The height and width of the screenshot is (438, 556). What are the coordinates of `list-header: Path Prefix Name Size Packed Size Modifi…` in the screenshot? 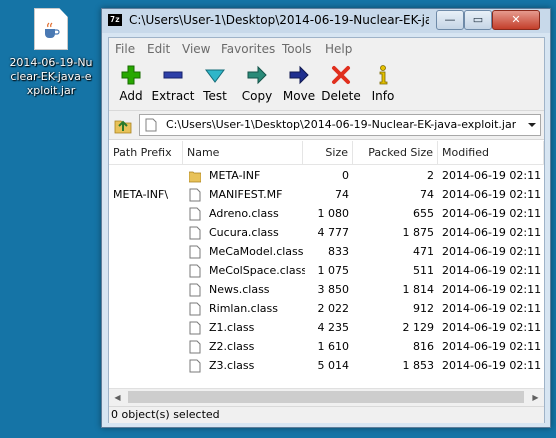 It's located at (326, 153).